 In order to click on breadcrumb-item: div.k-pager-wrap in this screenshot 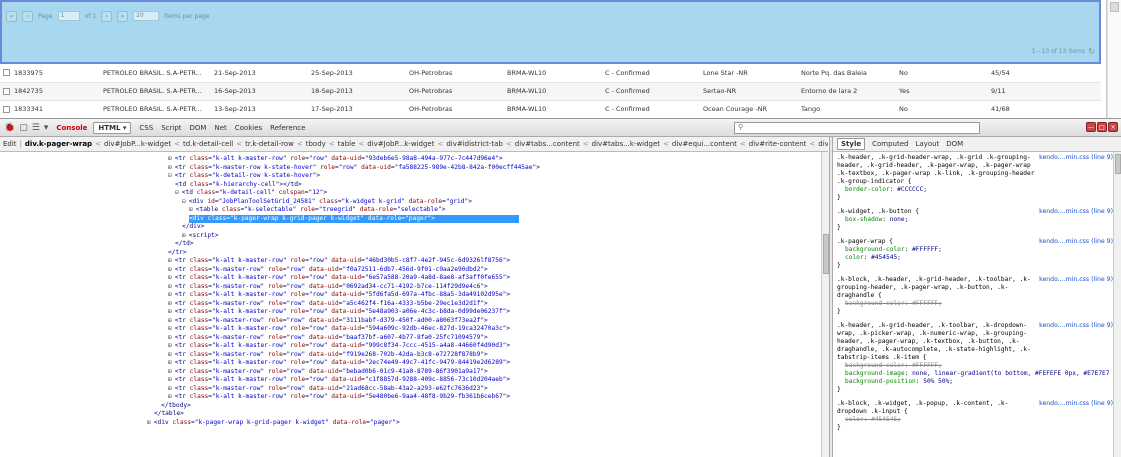, I will do `click(58, 144)`.